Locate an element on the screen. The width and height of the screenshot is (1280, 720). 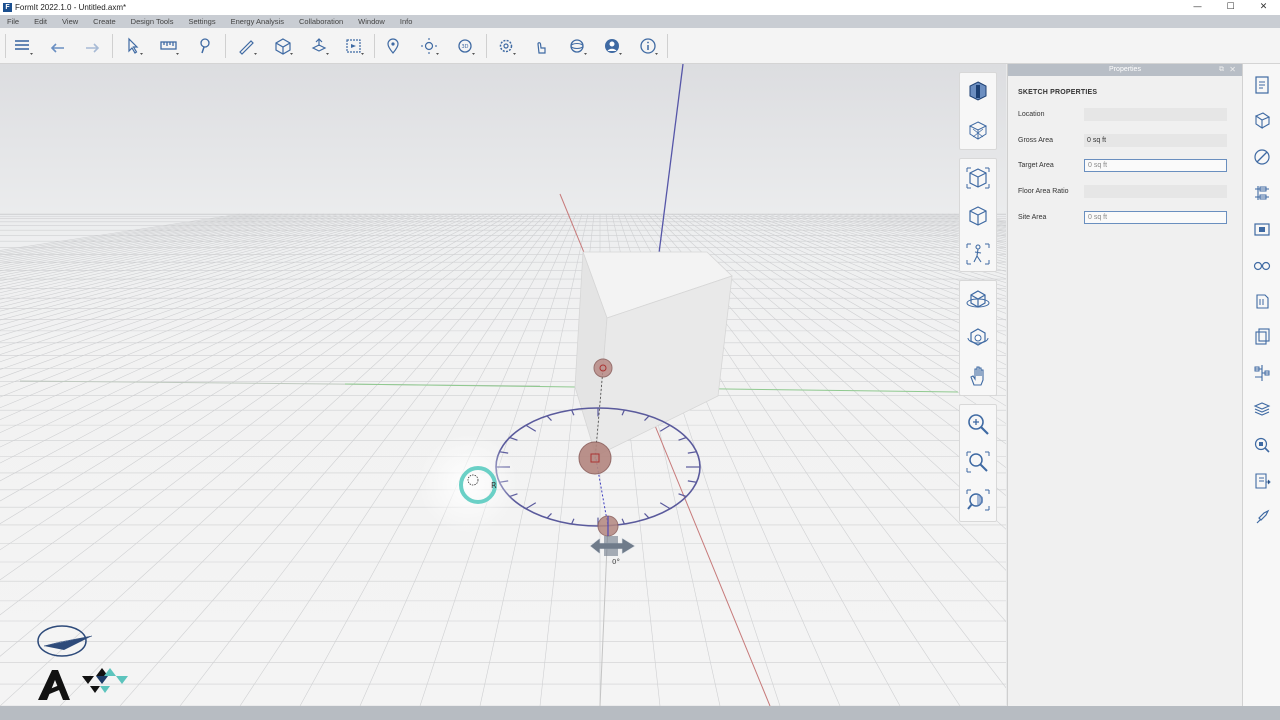
camera-panel-button is located at coordinates (1262, 229).